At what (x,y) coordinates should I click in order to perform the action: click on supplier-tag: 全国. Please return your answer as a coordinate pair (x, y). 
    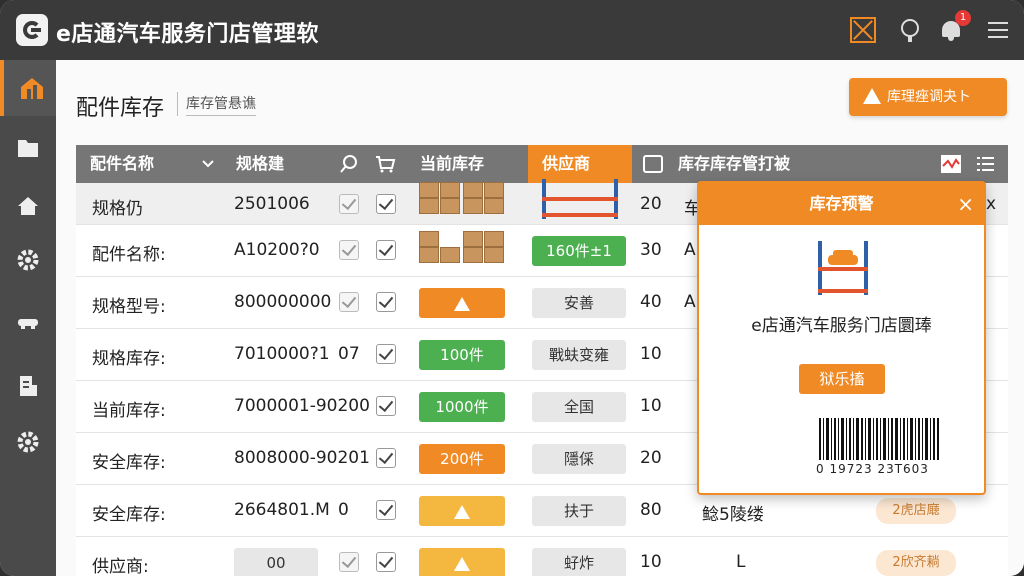
    Looking at the image, I should click on (579, 407).